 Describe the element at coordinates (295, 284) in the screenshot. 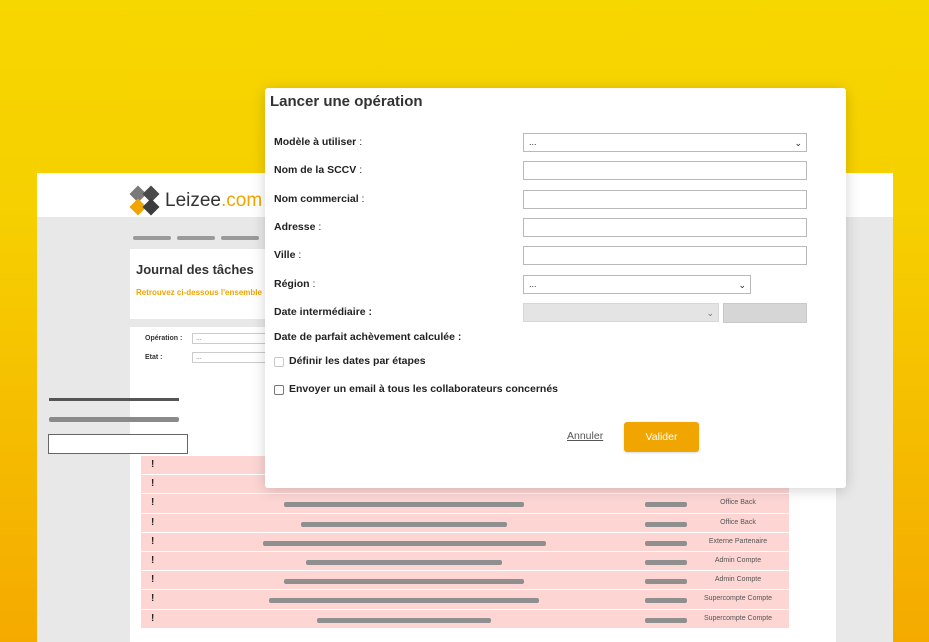

I see `label-region: Région :` at that location.